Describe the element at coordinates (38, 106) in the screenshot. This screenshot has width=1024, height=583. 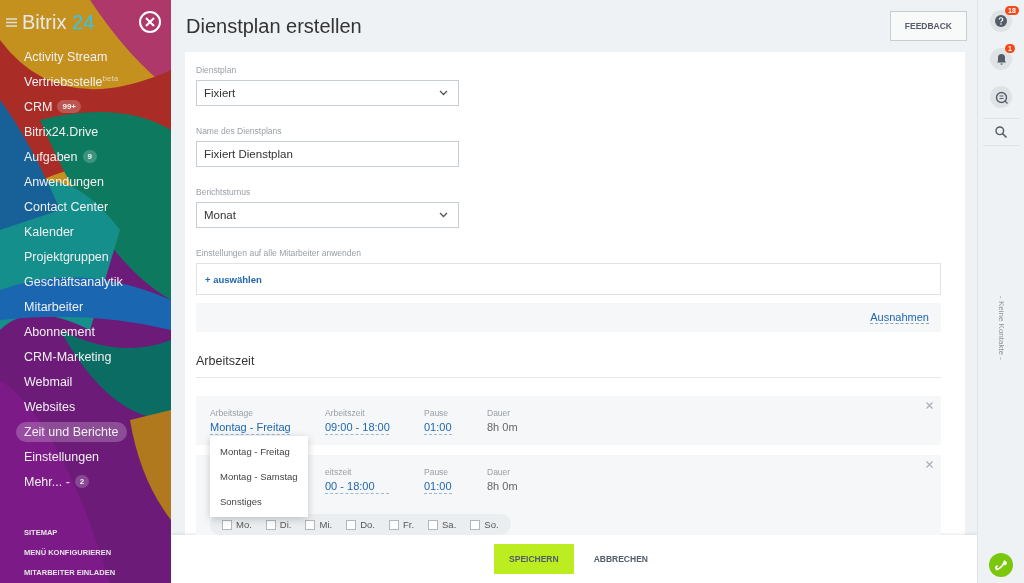
I see `sidebar-item: CRM` at that location.